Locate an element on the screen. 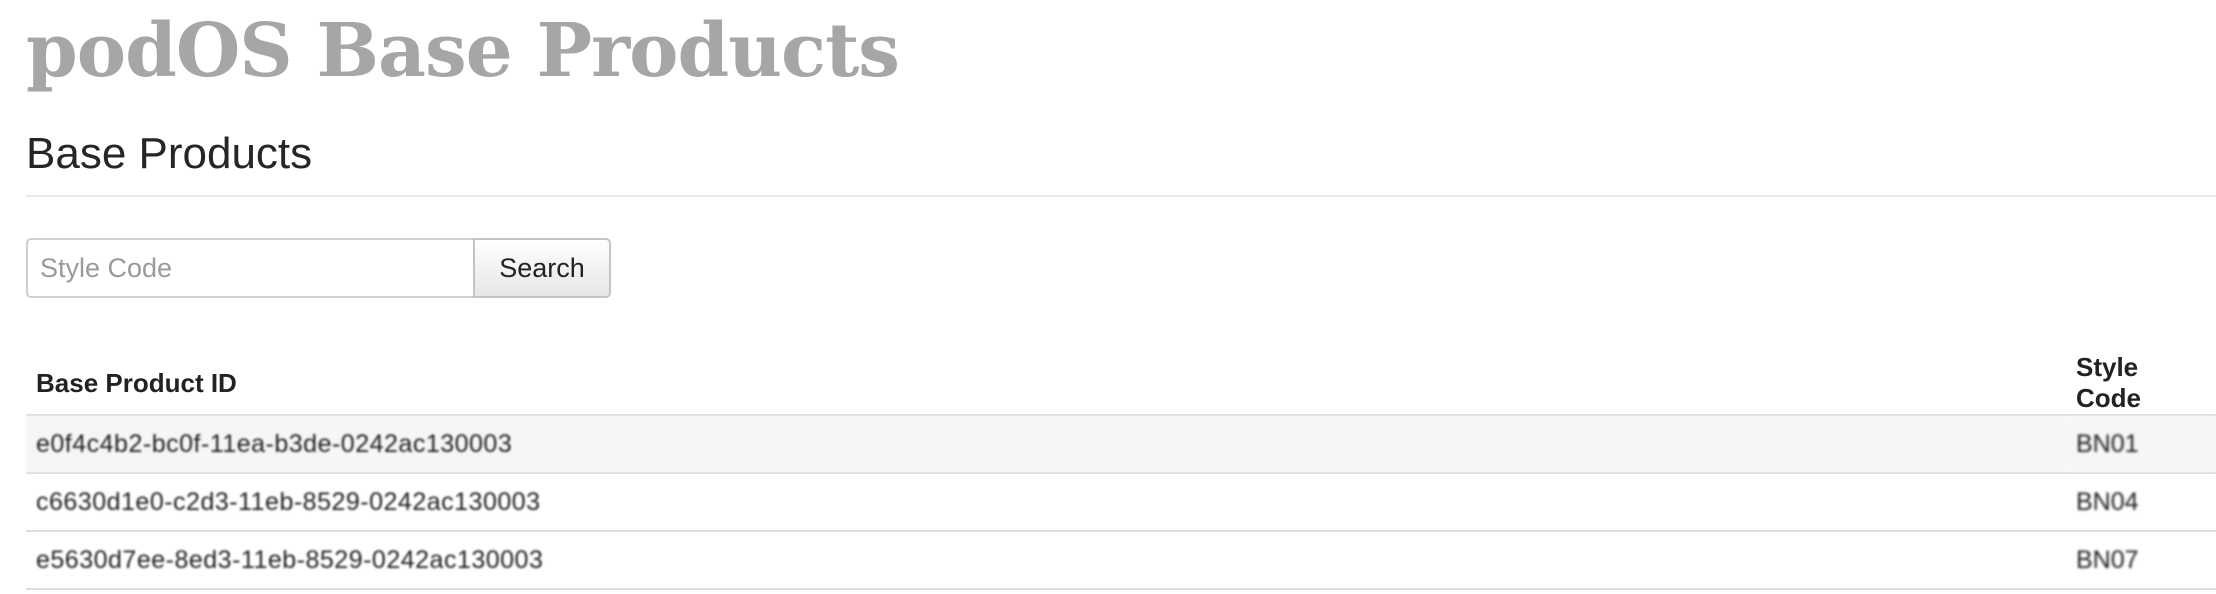 The height and width of the screenshot is (594, 2216). column-header-style-code: Style Code is located at coordinates (2141, 384).